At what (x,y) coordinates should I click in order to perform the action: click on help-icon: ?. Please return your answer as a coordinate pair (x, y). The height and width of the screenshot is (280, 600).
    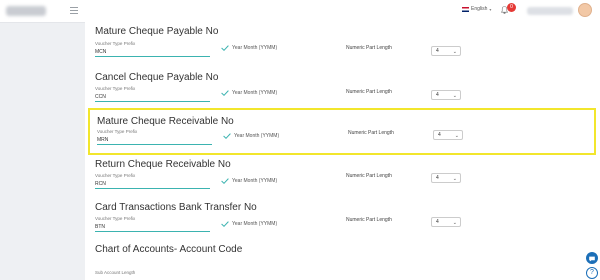
    Looking at the image, I should click on (592, 272).